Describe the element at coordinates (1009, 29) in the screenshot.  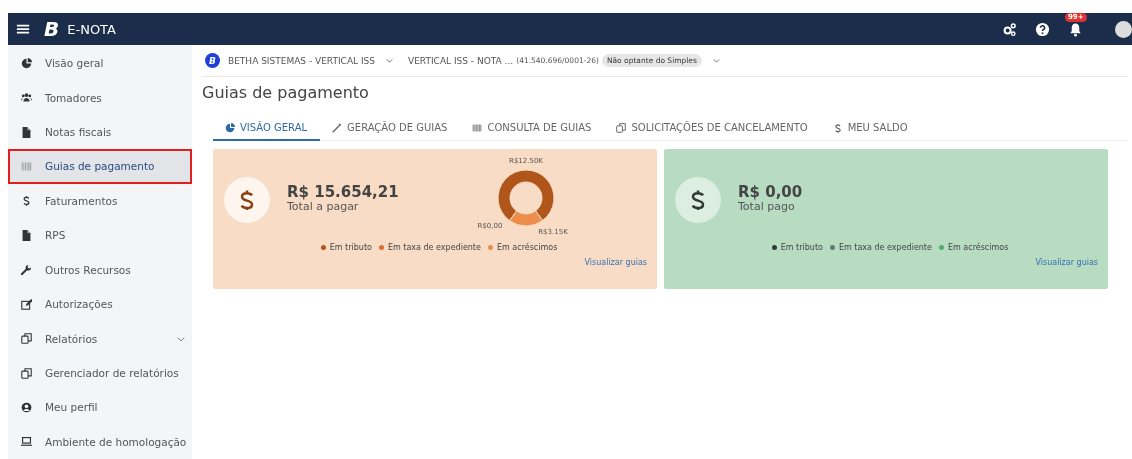
I see `gears-icon` at that location.